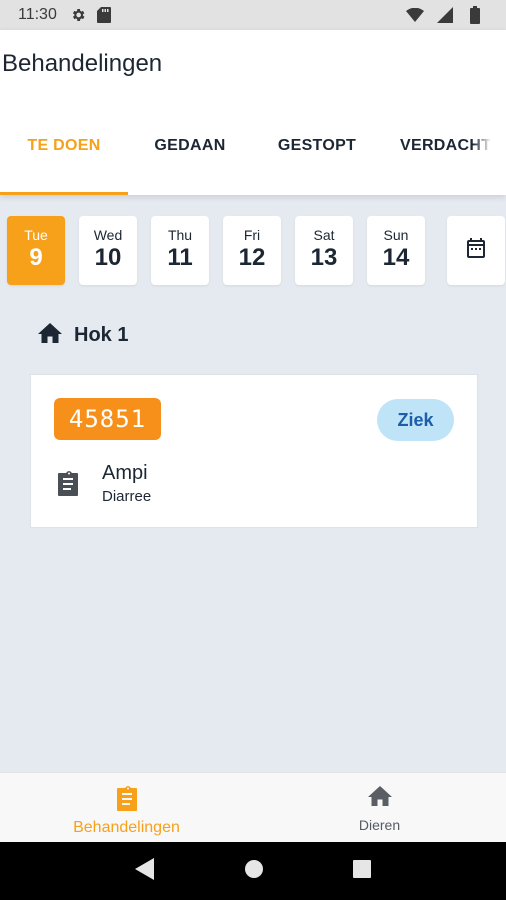 The width and height of the screenshot is (506, 900). Describe the element at coordinates (253, 15) in the screenshot. I see `status-bar: 11:30` at that location.